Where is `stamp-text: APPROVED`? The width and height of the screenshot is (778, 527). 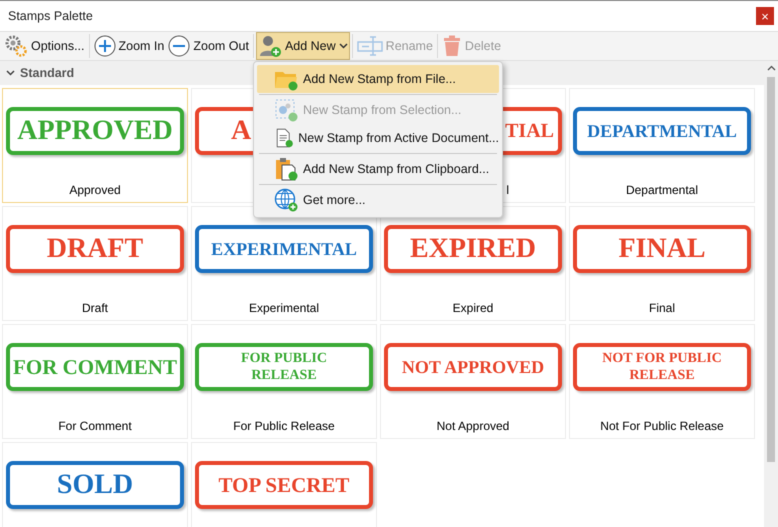 stamp-text: APPROVED is located at coordinates (95, 131).